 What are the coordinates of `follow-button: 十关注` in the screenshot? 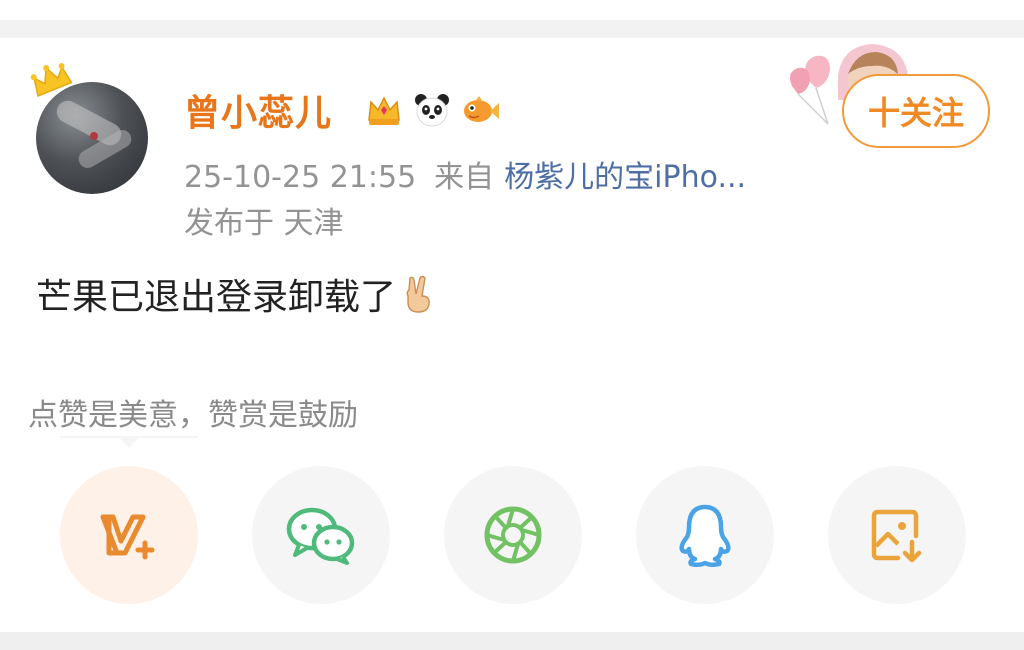 It's located at (916, 111).